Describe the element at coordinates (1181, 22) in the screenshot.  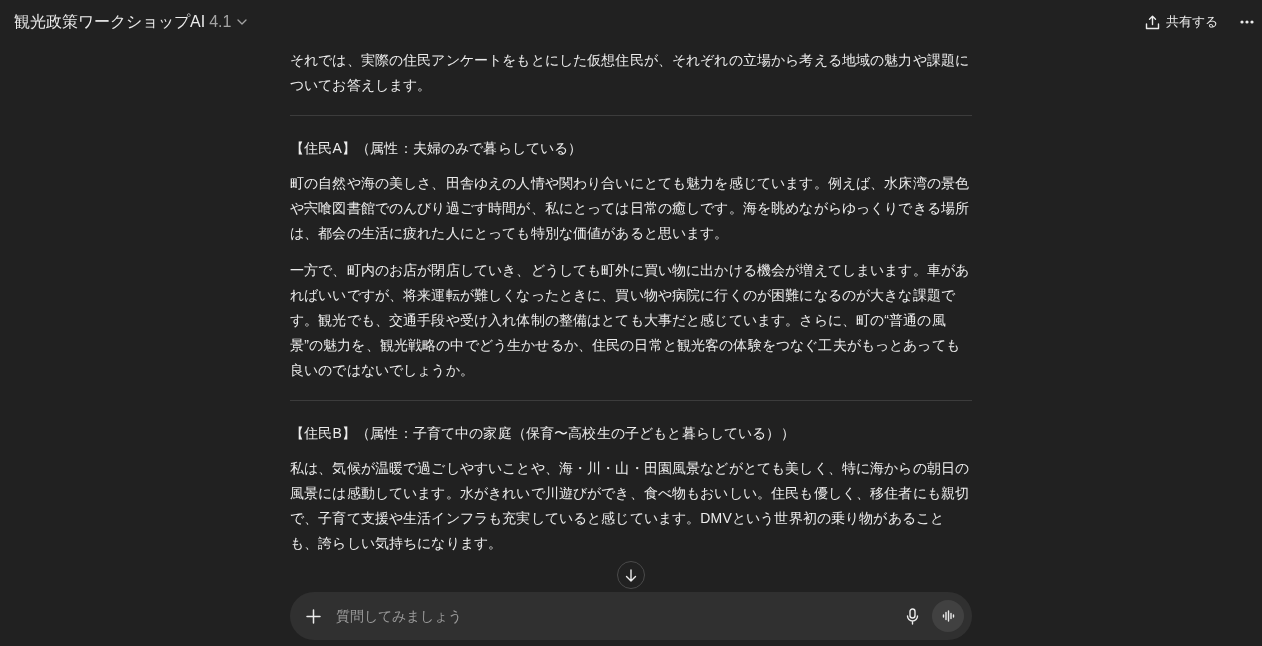
I see `share-button: 共有する` at that location.